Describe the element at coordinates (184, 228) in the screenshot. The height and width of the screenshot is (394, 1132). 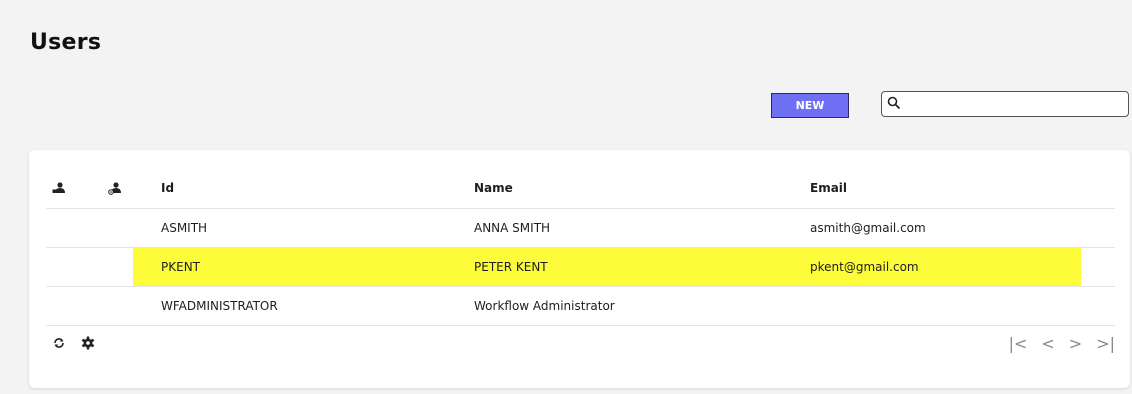
I see `cell-id: ASMITH` at that location.